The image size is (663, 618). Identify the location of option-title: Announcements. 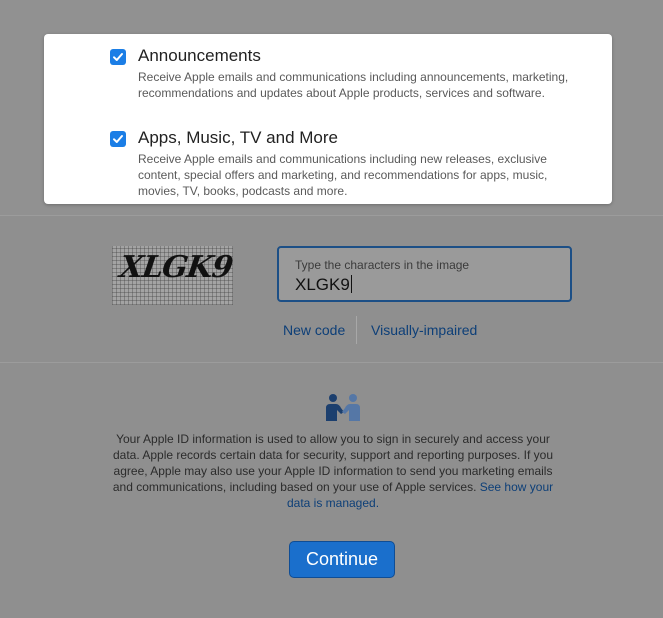
(199, 55).